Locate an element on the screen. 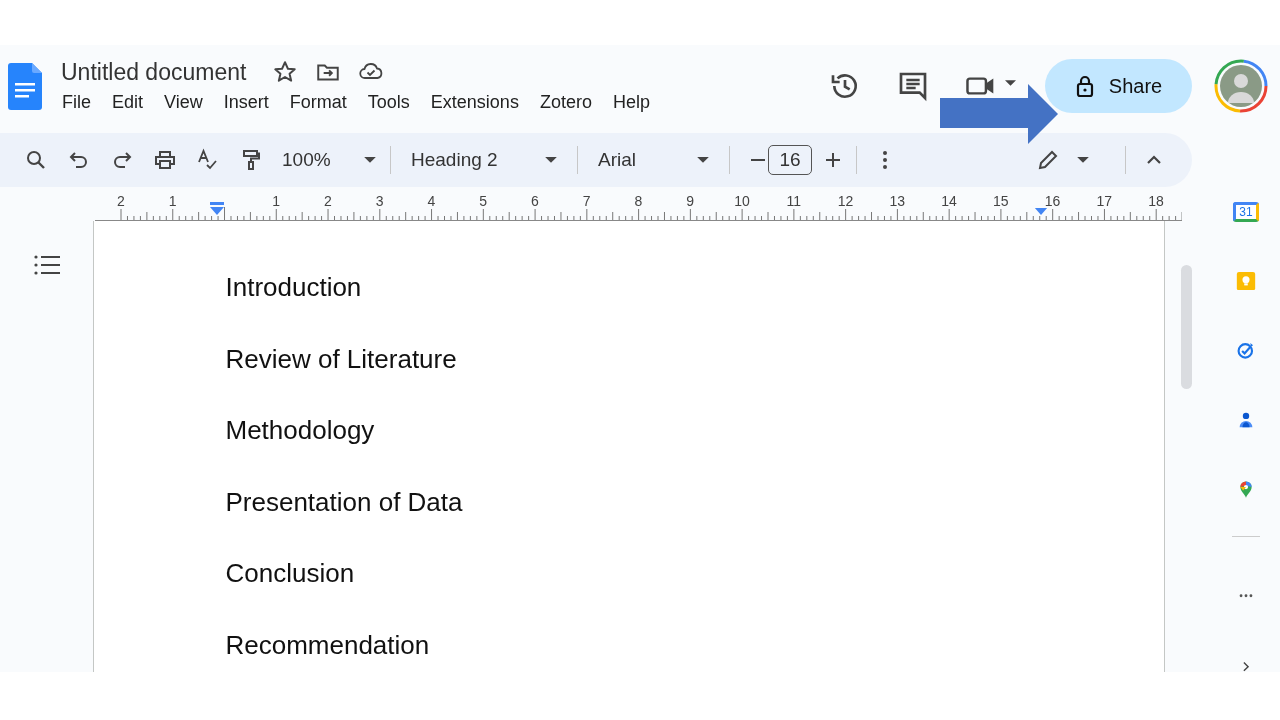  style-dropdown: Heading 2 is located at coordinates (484, 160).